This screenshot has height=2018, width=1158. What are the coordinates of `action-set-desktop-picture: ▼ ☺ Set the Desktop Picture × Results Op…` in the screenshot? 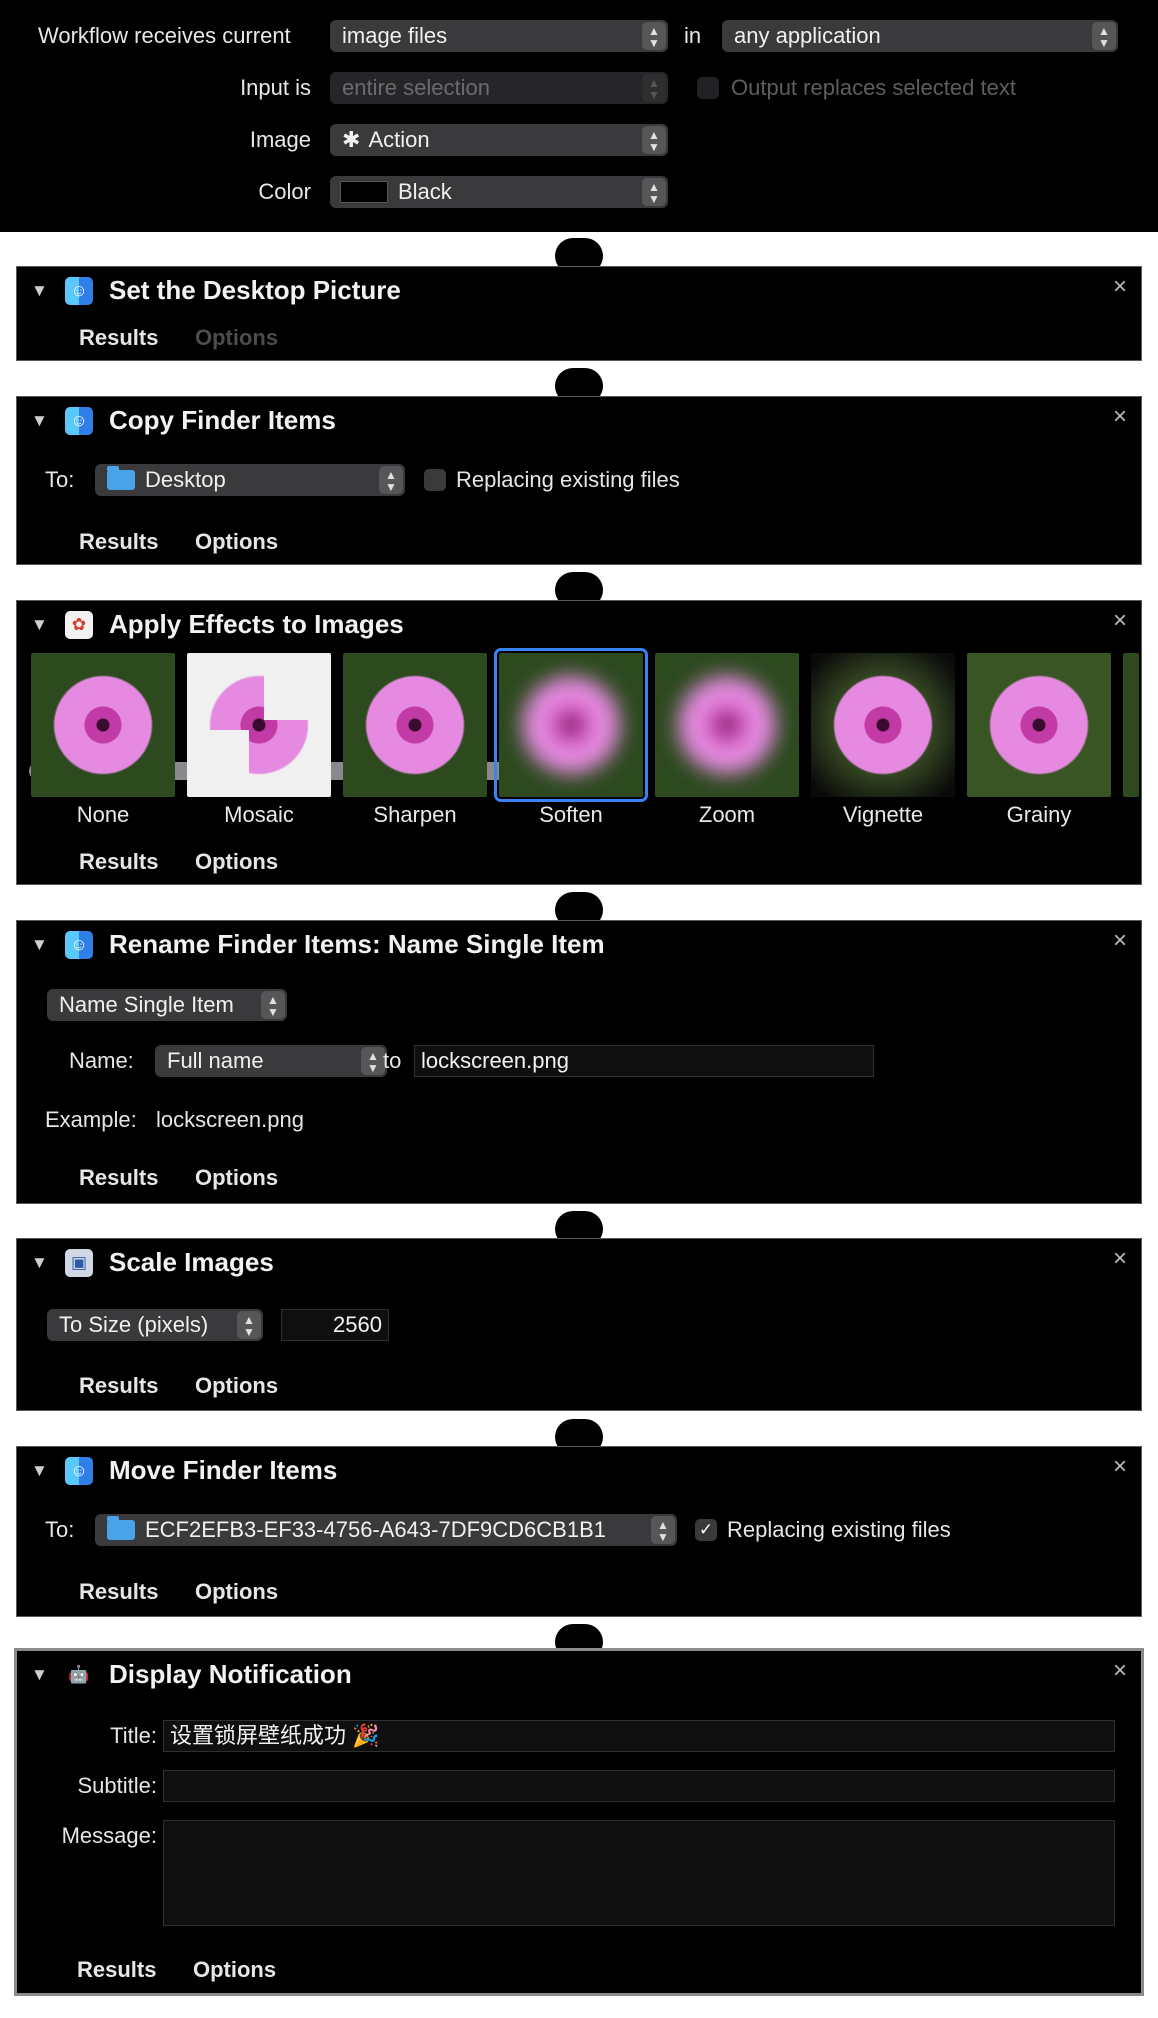 It's located at (579, 313).